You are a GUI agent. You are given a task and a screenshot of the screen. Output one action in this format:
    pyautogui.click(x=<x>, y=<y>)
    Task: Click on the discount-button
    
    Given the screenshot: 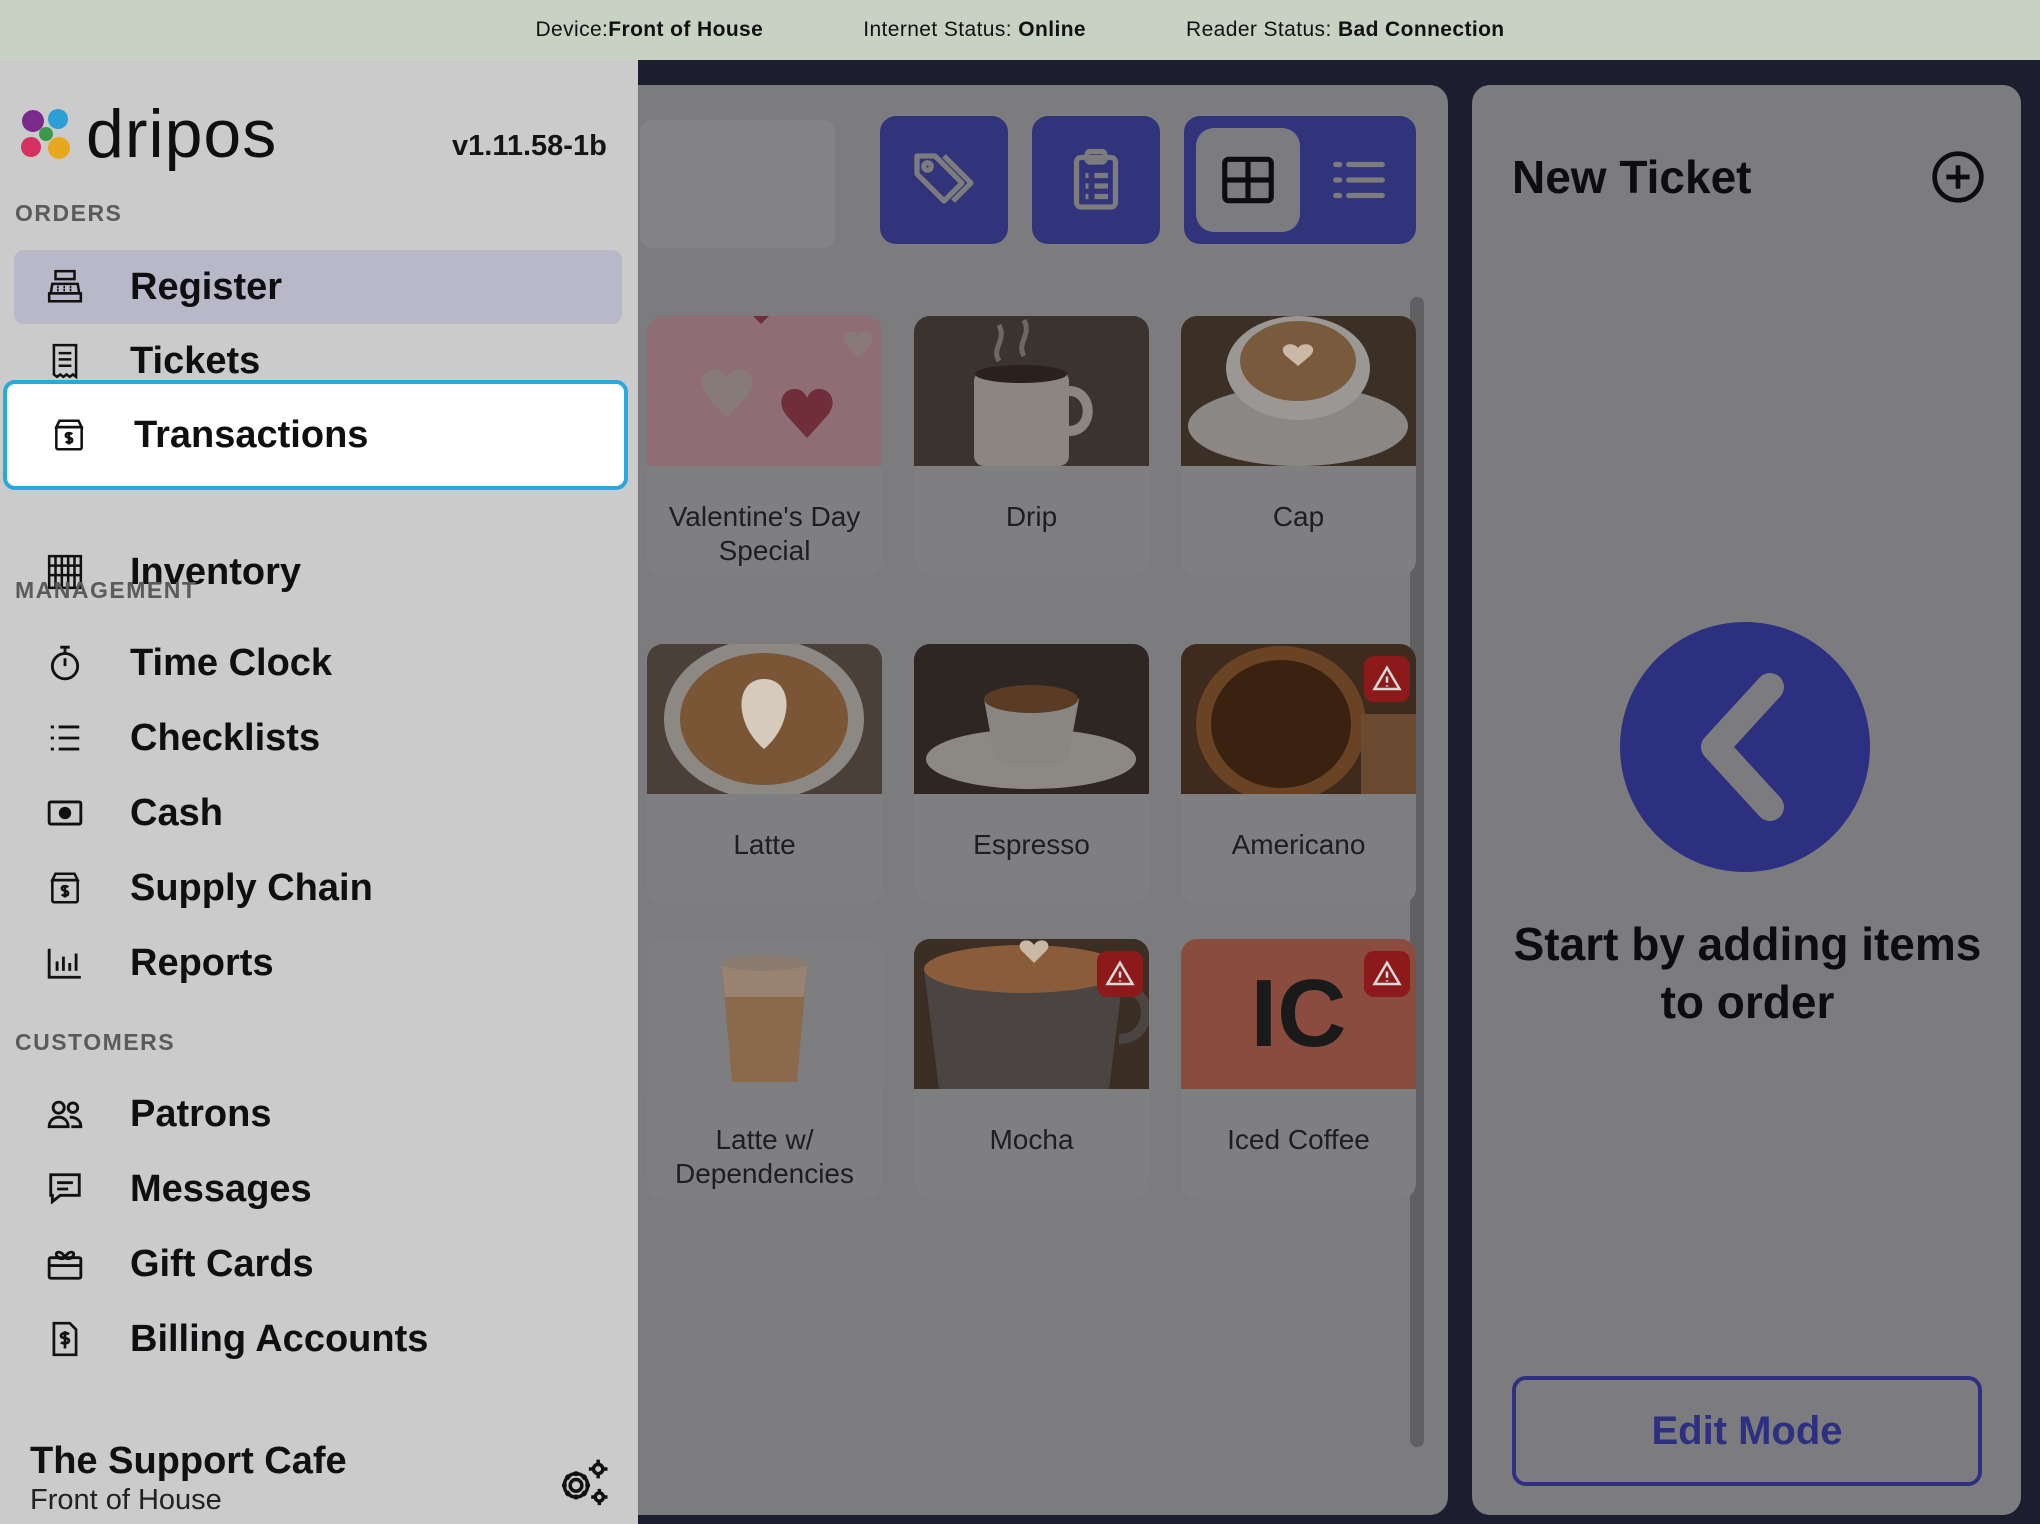 What is the action you would take?
    pyautogui.click(x=944, y=180)
    